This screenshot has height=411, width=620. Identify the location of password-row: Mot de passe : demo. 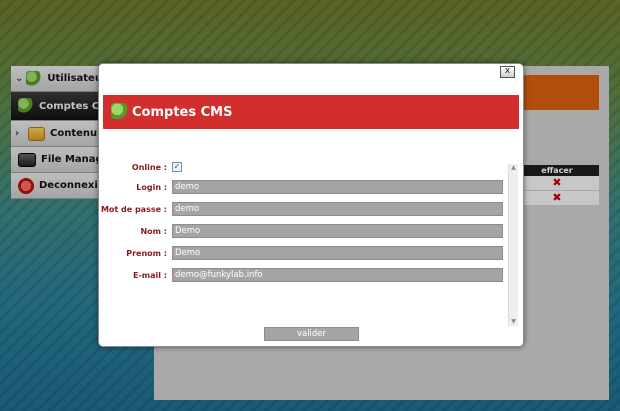
(301, 209).